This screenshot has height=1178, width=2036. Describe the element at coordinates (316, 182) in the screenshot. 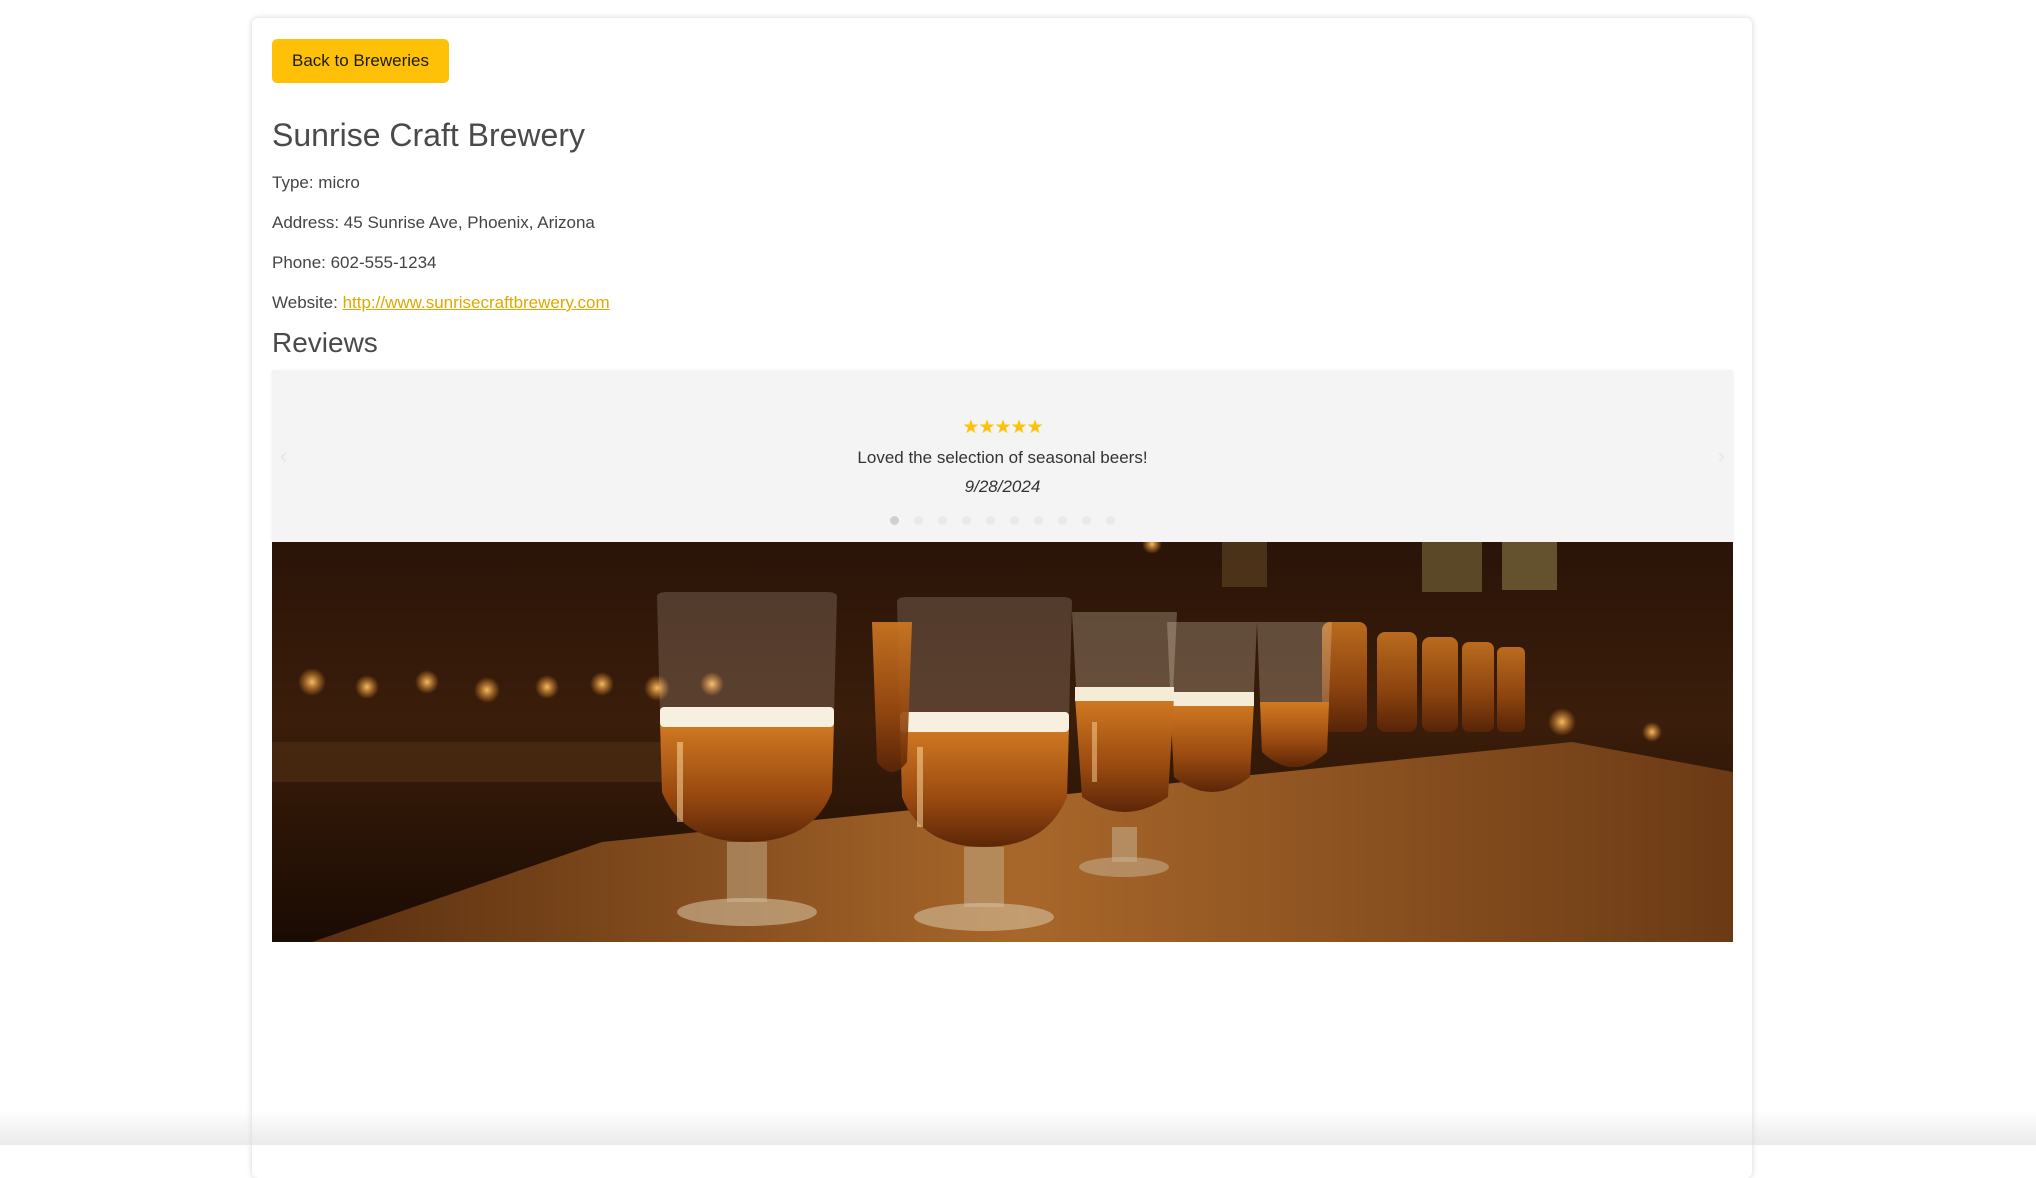

I see `brewery-type: Type: micro` at that location.